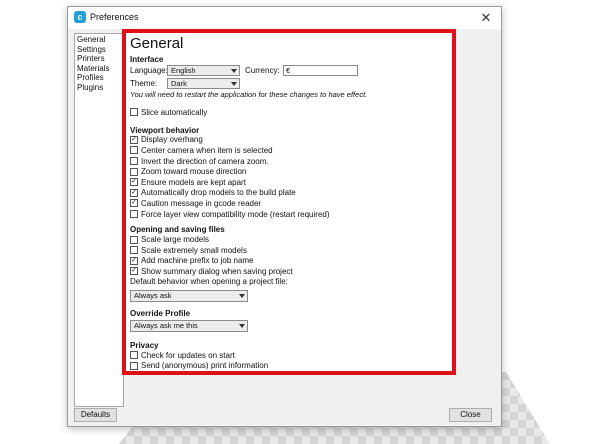  I want to click on theme-select: Dark, so click(203, 83).